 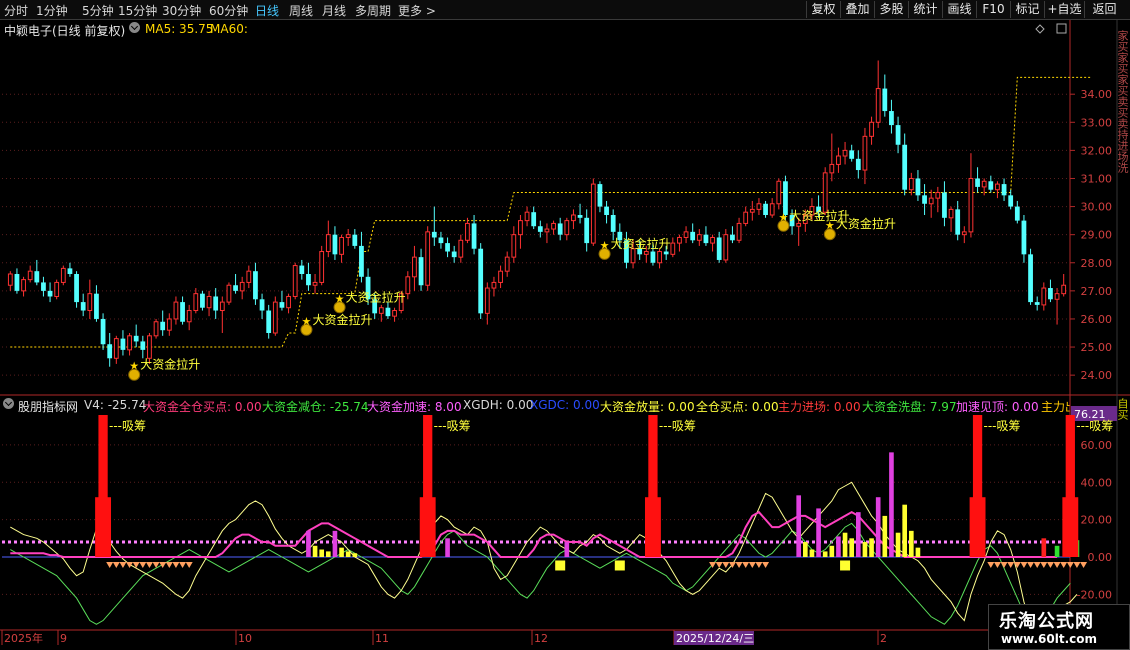 What do you see at coordinates (23, 638) in the screenshot?
I see `x-axis-label: 2025年` at bounding box center [23, 638].